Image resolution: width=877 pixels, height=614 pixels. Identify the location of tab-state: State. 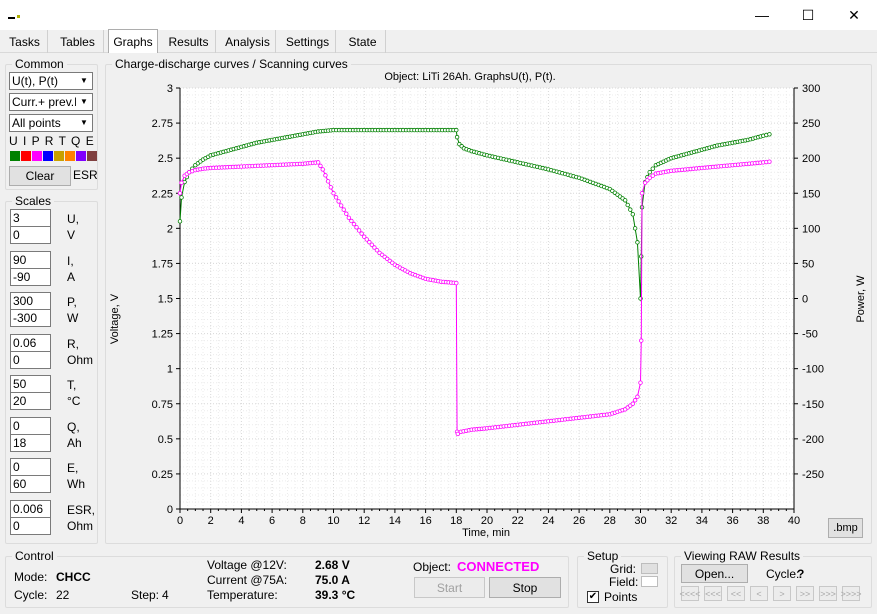
(363, 41).